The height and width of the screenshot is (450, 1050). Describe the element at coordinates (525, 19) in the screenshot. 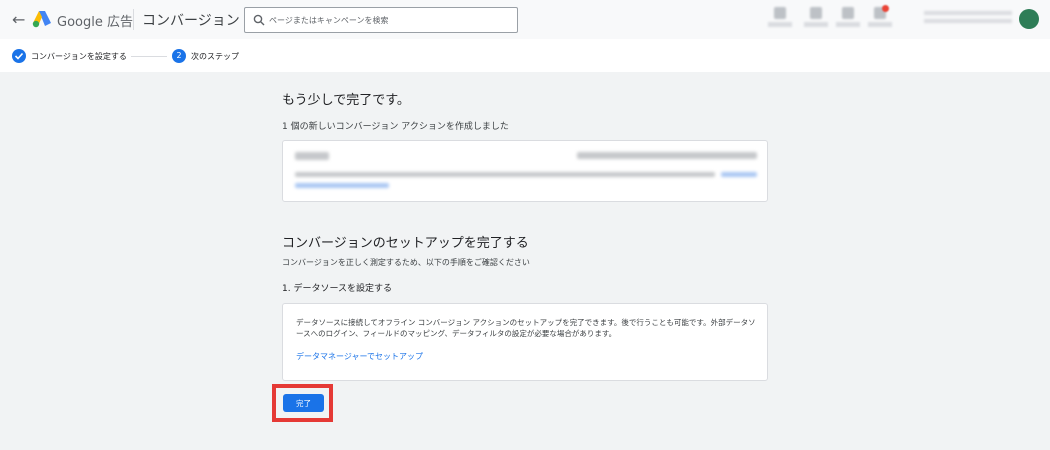

I see `top-app-bar: ← Google 広告 コンバージョン` at that location.